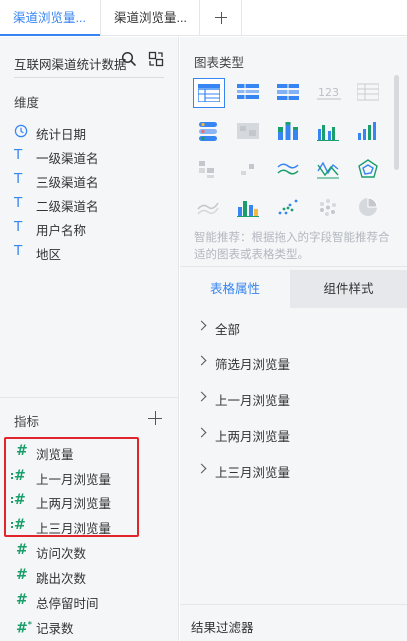 This screenshot has width=407, height=641. What do you see at coordinates (293, 604) in the screenshot?
I see `section-divider` at bounding box center [293, 604].